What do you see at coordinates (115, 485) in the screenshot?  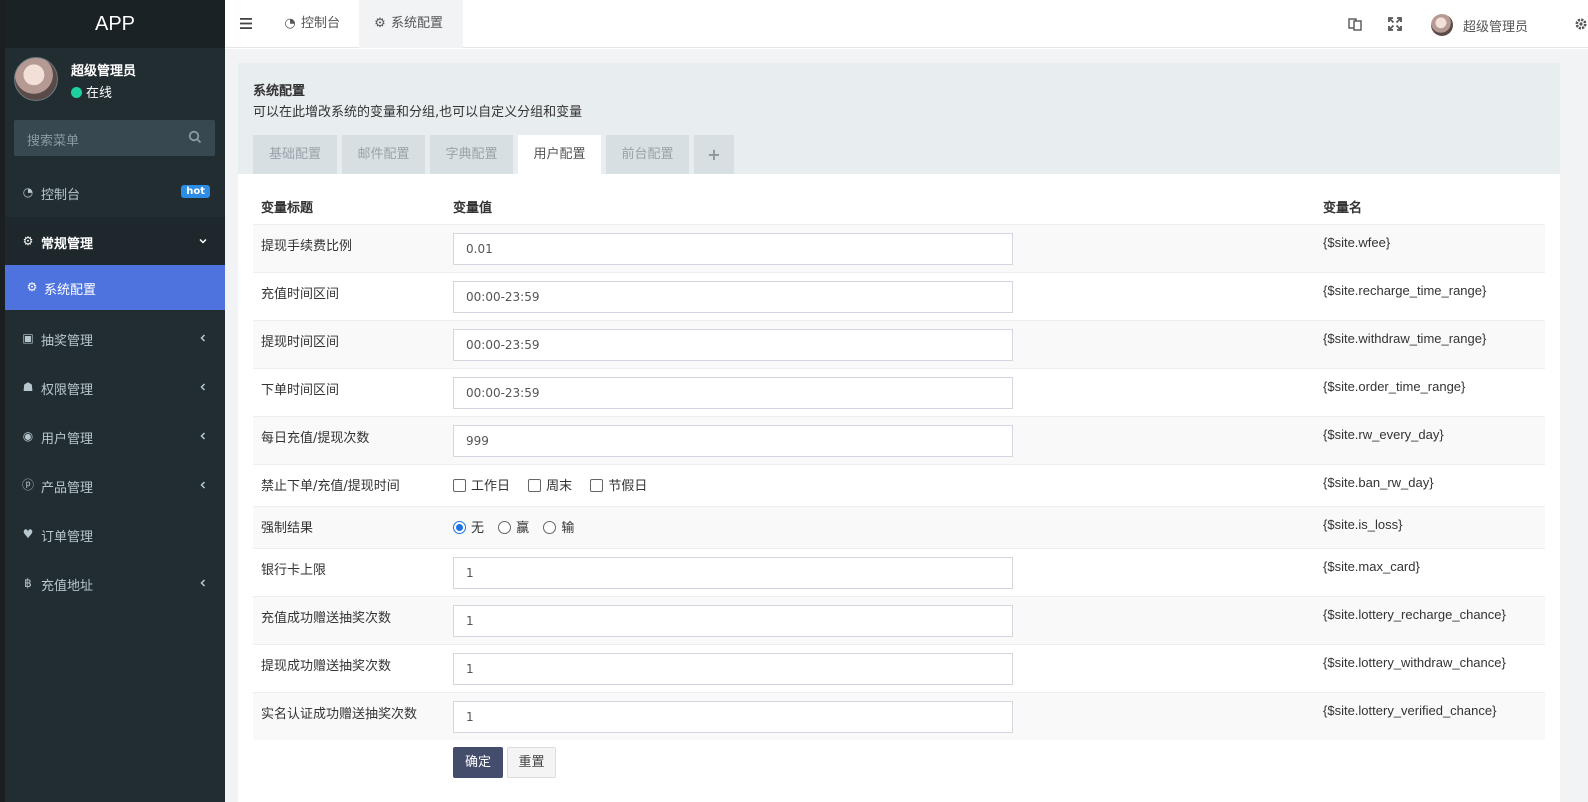 I see `sidebar-item-products: ⓟ 产品管理` at bounding box center [115, 485].